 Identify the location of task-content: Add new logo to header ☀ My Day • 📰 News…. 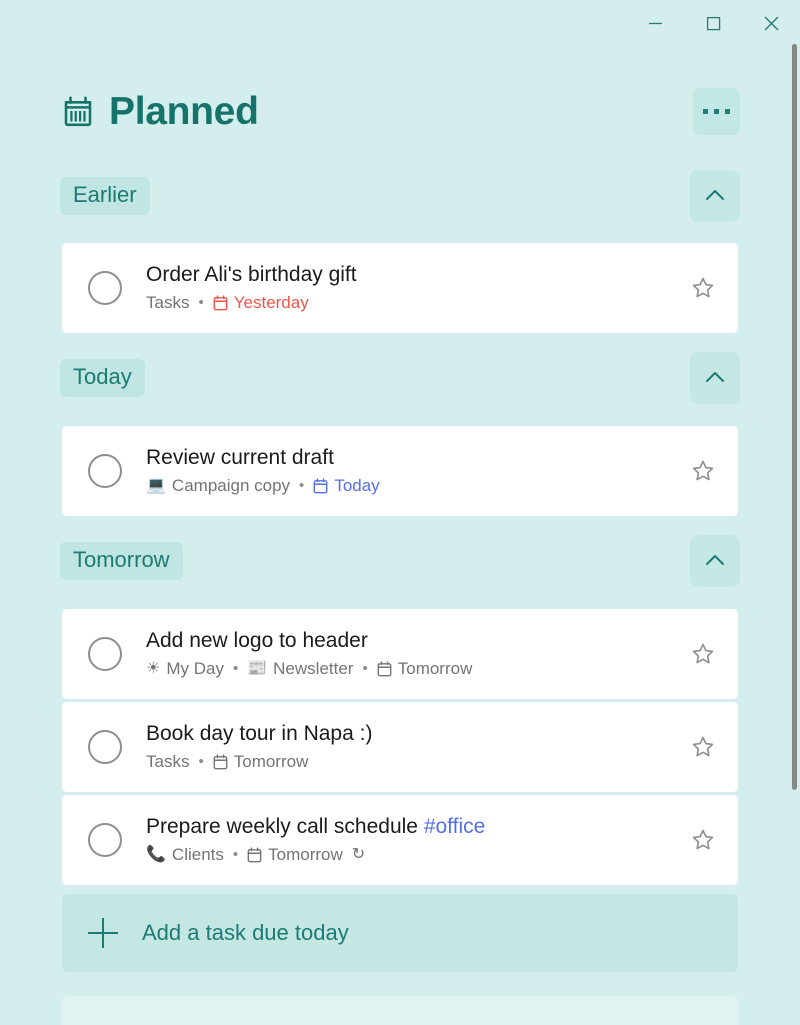
(411, 654).